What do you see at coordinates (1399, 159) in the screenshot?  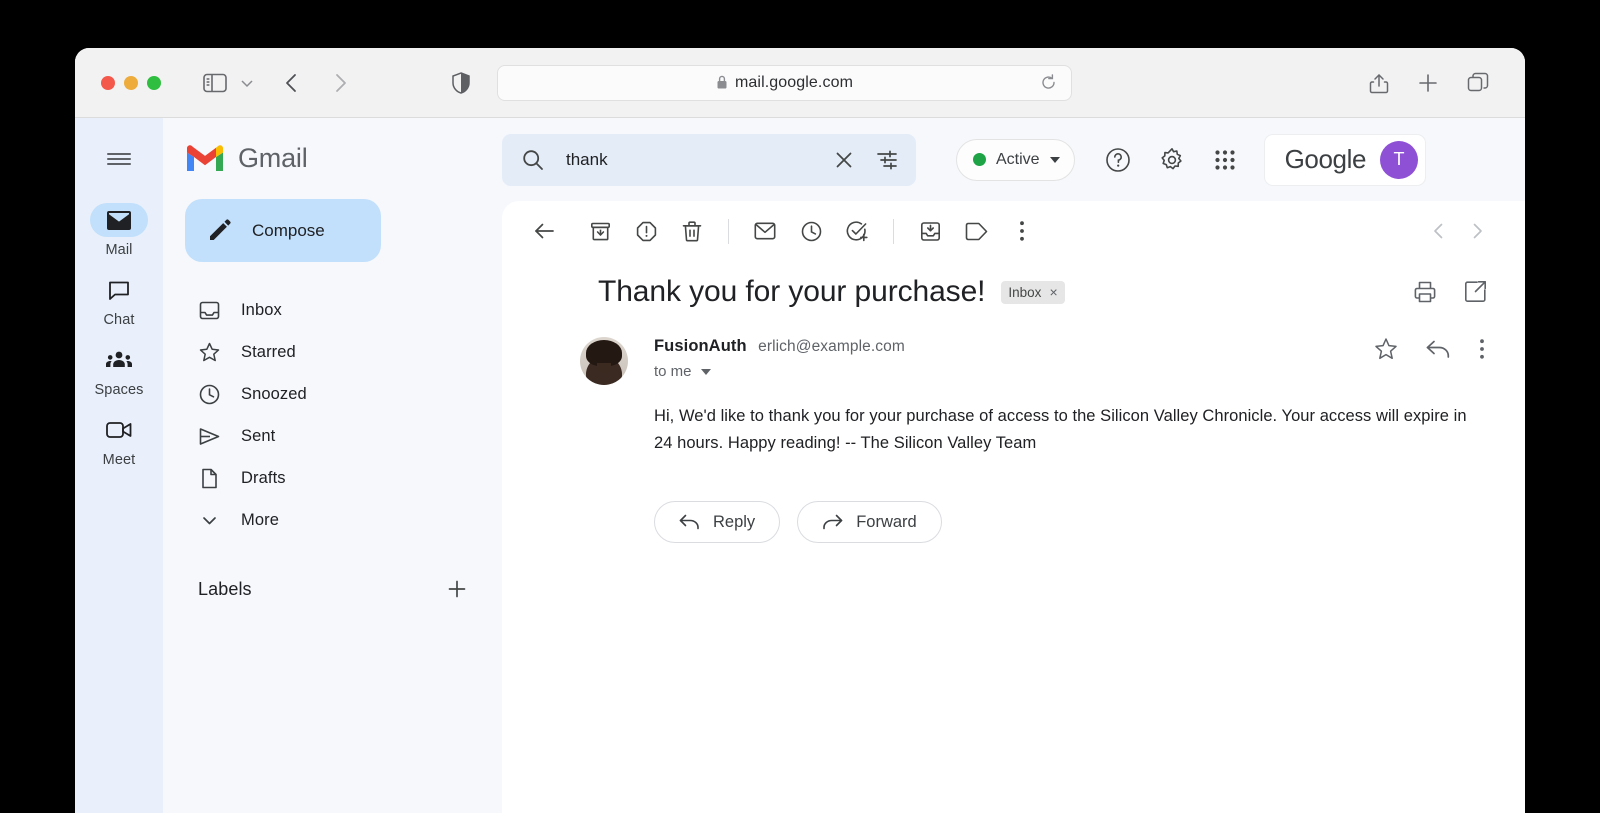 I see `avatar: T` at bounding box center [1399, 159].